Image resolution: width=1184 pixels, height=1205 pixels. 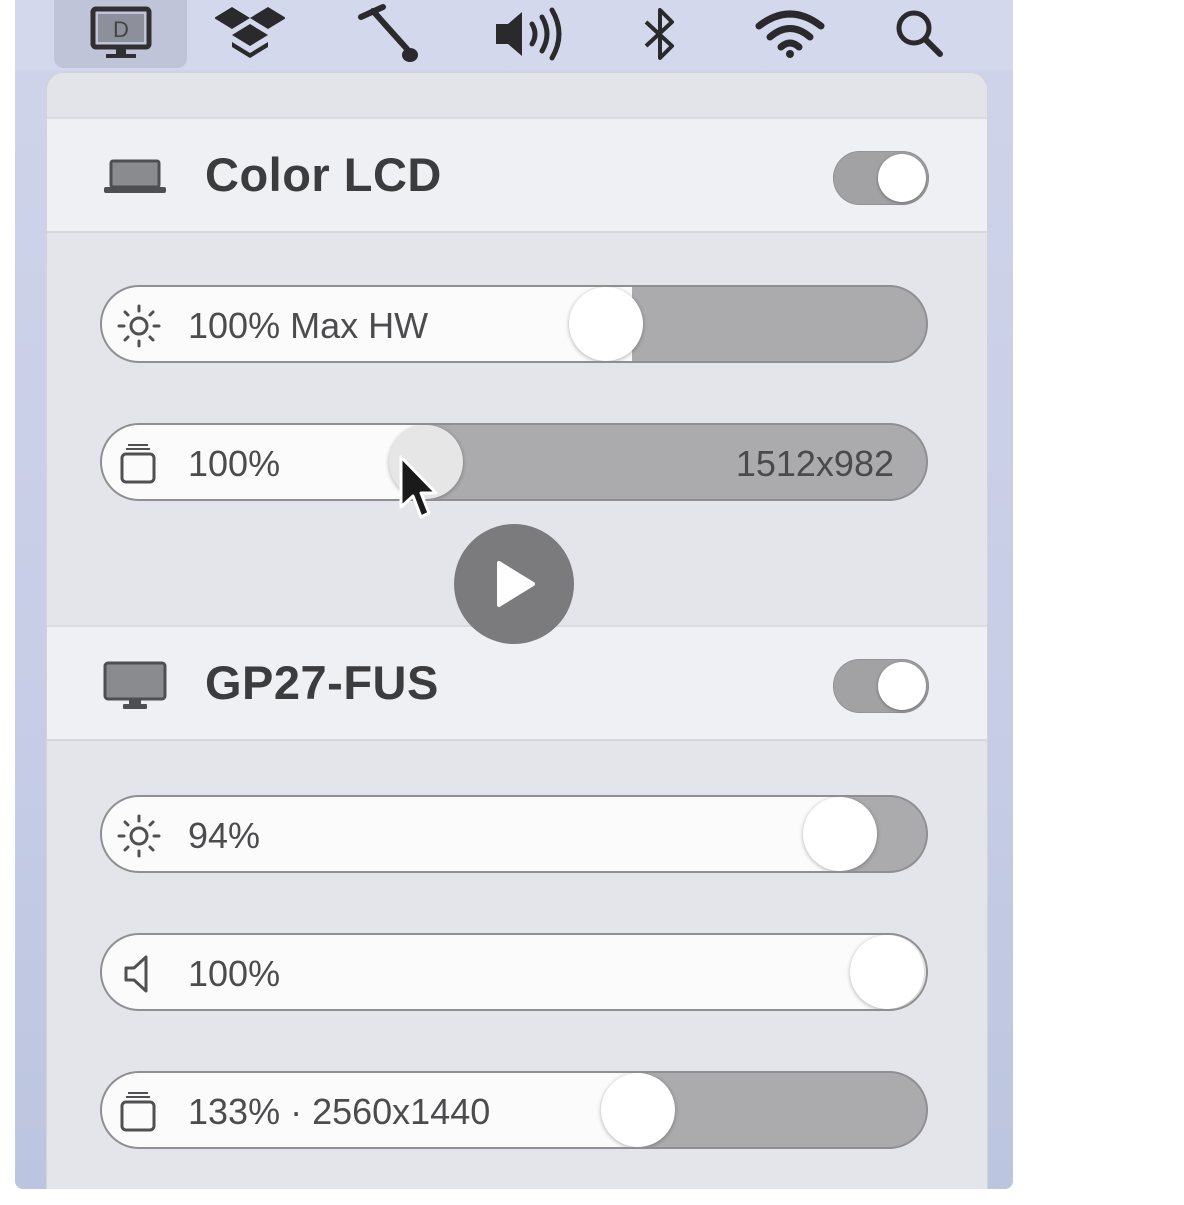 I want to click on menu-bar: D, so click(x=514, y=35).